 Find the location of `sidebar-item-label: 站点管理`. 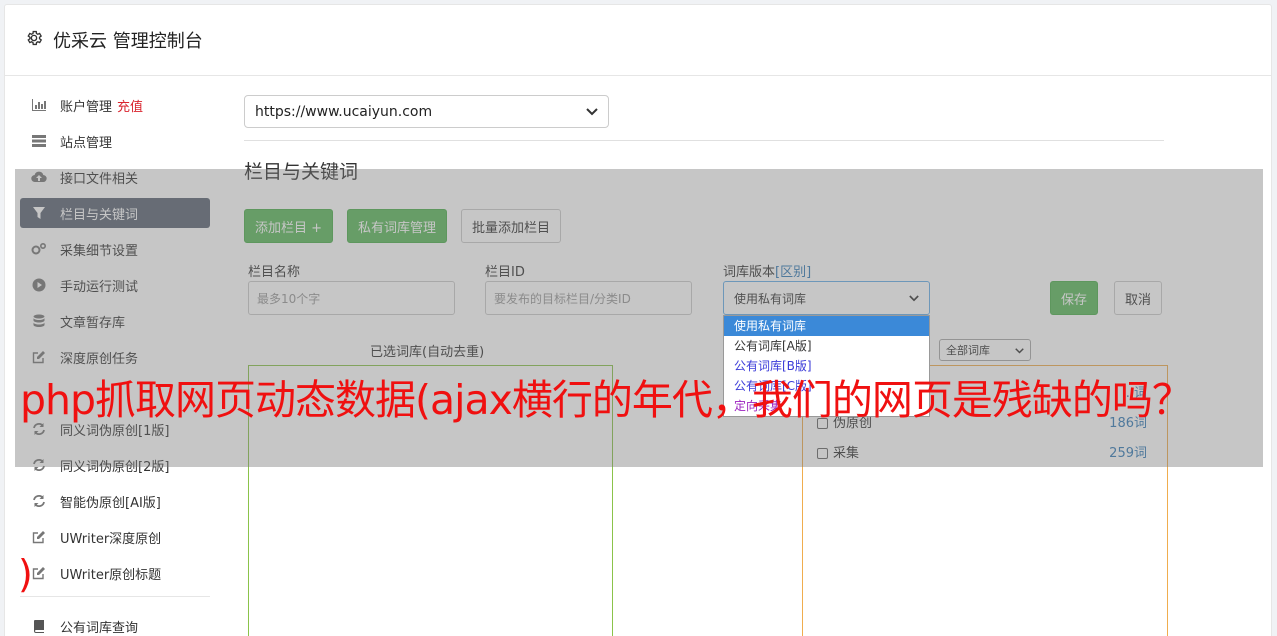

sidebar-item-label: 站点管理 is located at coordinates (86, 143).